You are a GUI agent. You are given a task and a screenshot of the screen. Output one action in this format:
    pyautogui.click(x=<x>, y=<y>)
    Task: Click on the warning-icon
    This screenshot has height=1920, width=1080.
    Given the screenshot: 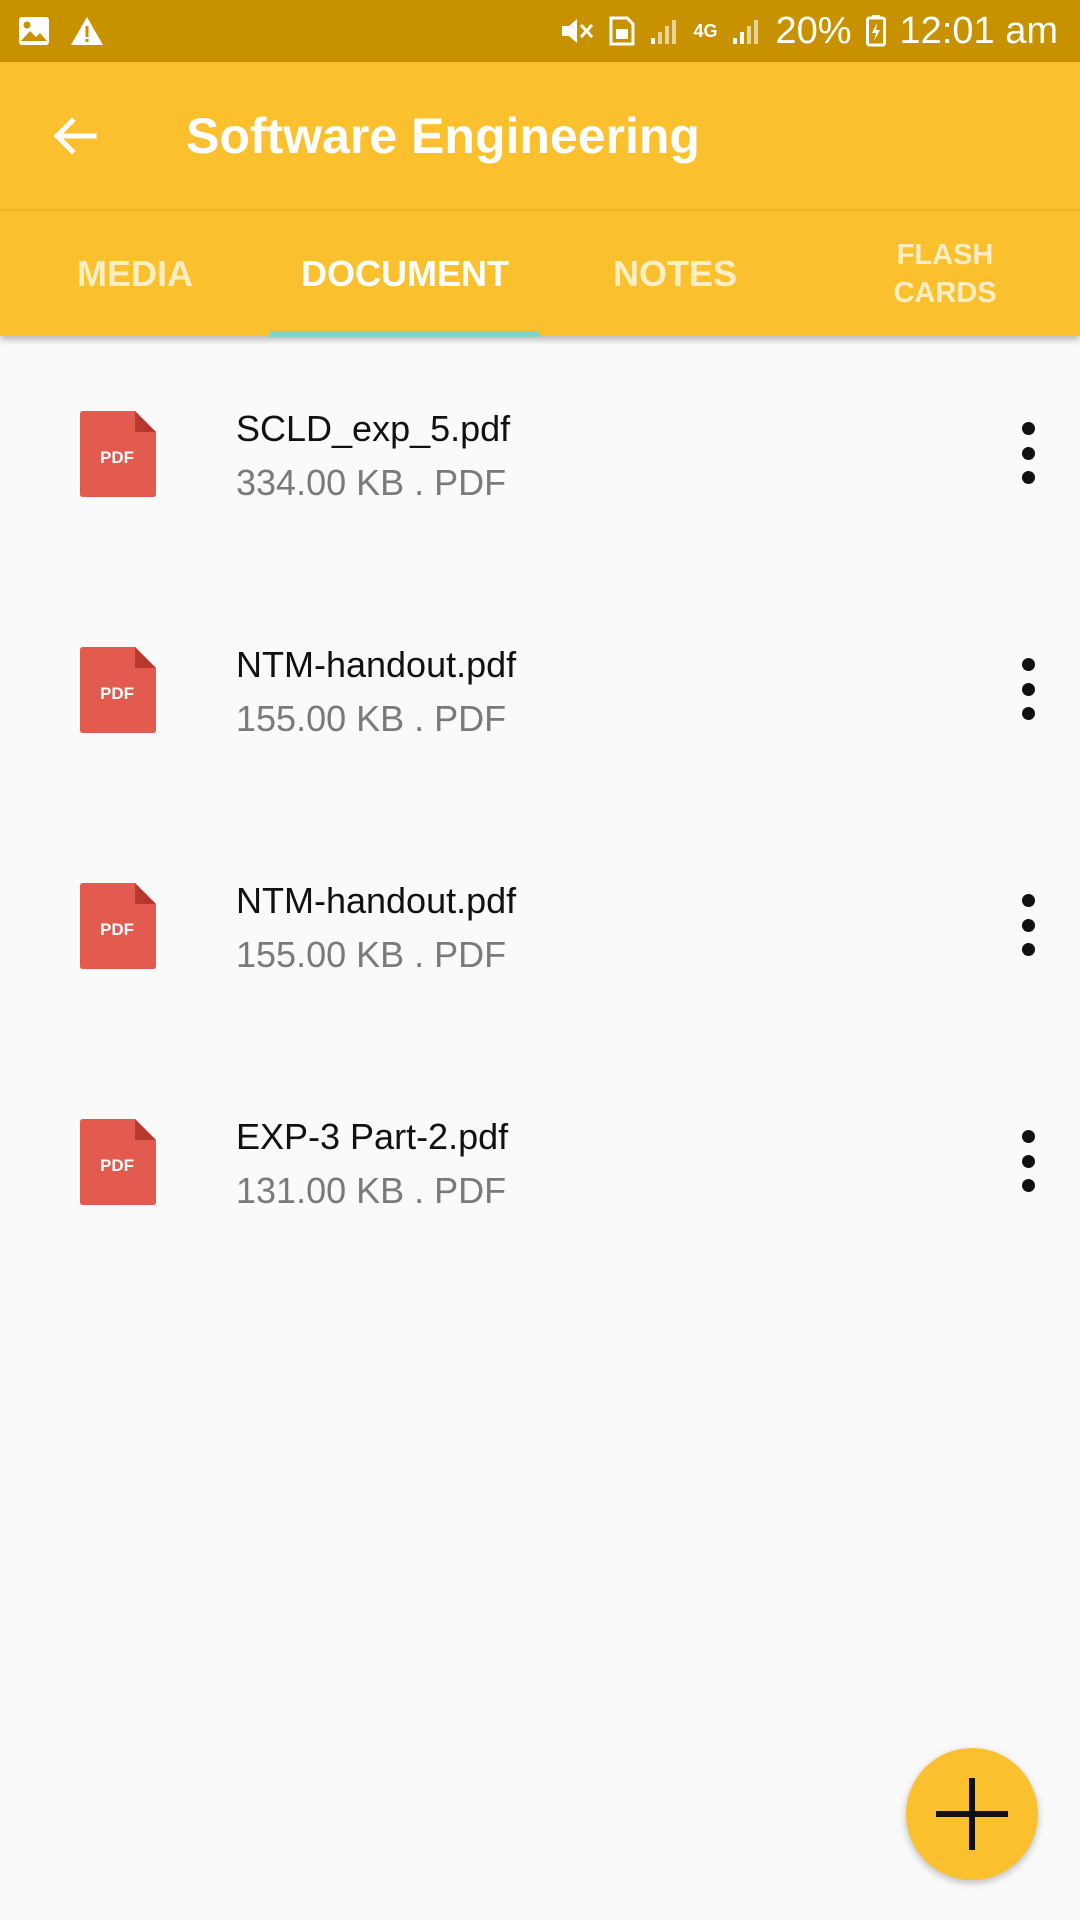 What is the action you would take?
    pyautogui.click(x=87, y=31)
    